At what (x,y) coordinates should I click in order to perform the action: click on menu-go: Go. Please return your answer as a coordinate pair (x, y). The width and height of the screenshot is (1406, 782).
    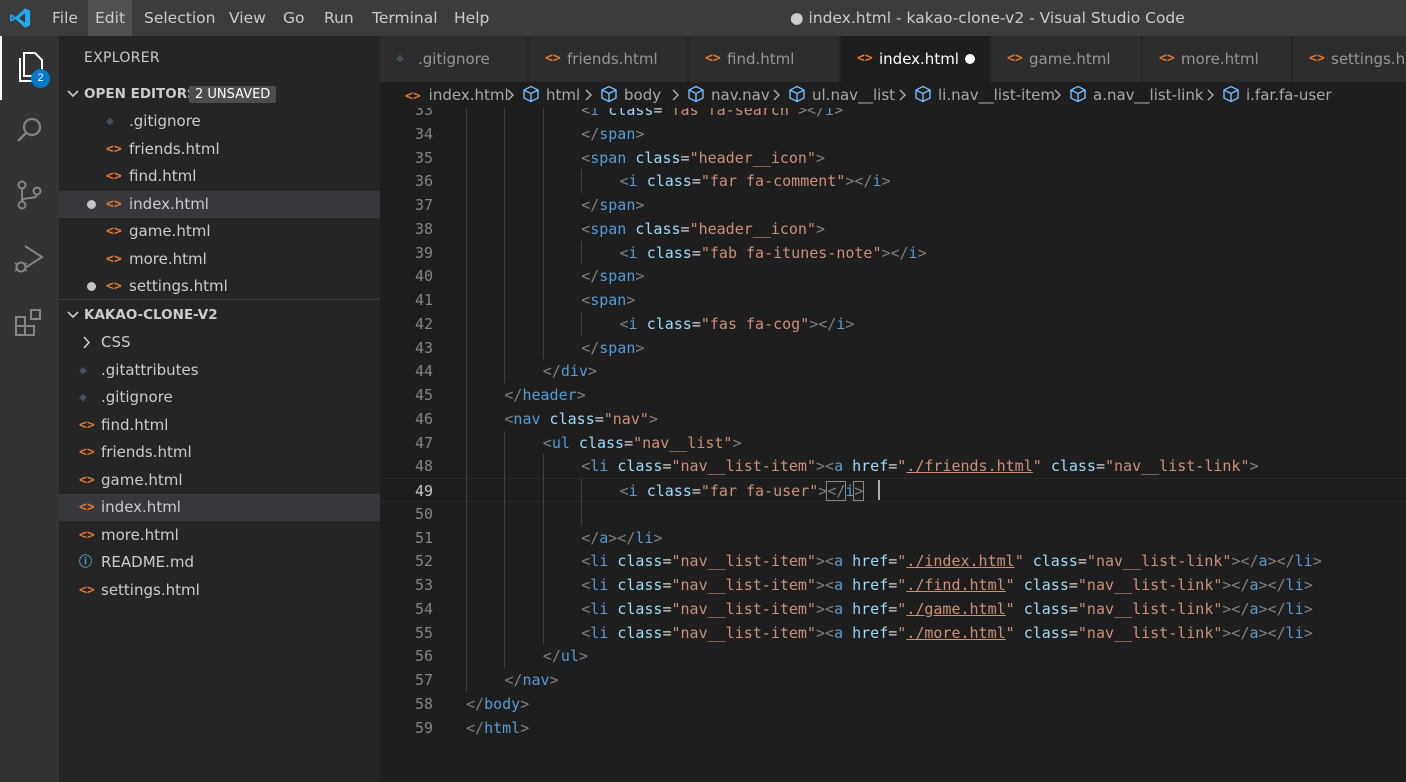
    Looking at the image, I should click on (294, 18).